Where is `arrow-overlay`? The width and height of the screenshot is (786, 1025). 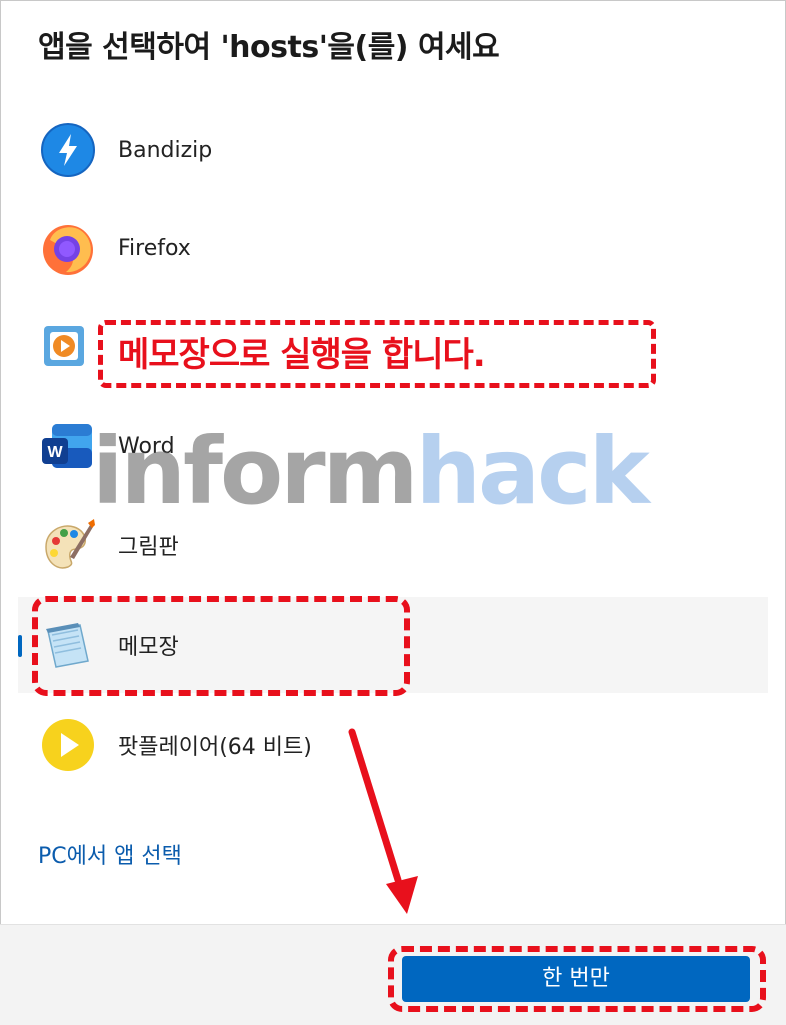
arrow-overlay is located at coordinates (383, 821).